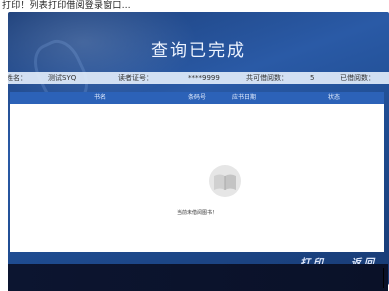 The width and height of the screenshot is (389, 291). Describe the element at coordinates (17, 78) in the screenshot. I see `name-label: 姓名：` at that location.